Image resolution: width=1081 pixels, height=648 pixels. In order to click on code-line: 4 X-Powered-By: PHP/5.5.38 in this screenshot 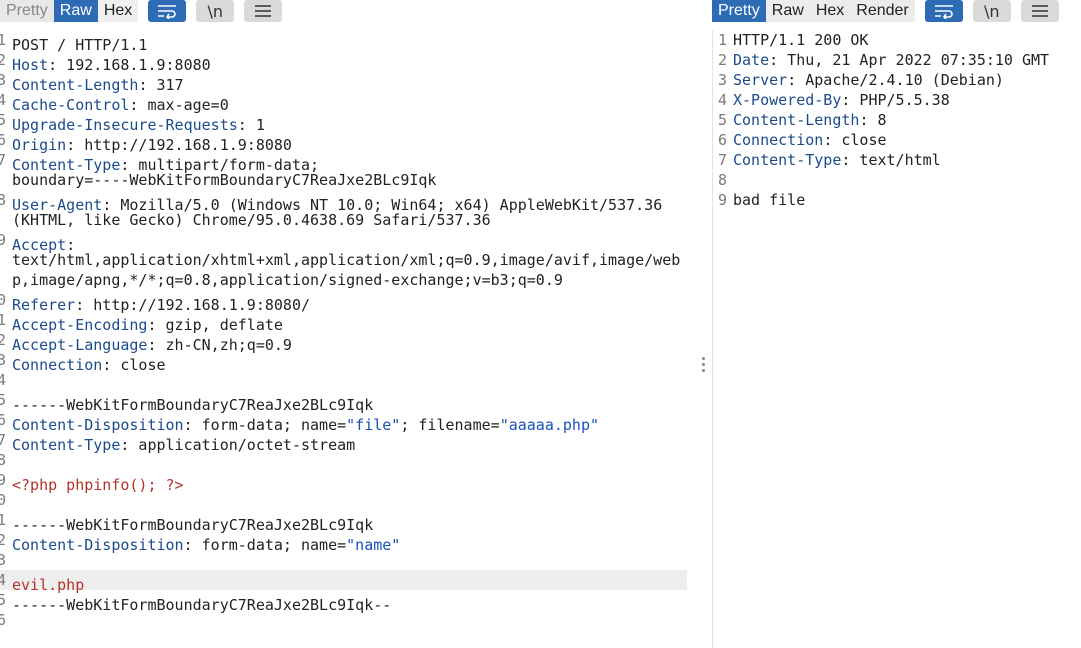, I will do `click(897, 100)`.